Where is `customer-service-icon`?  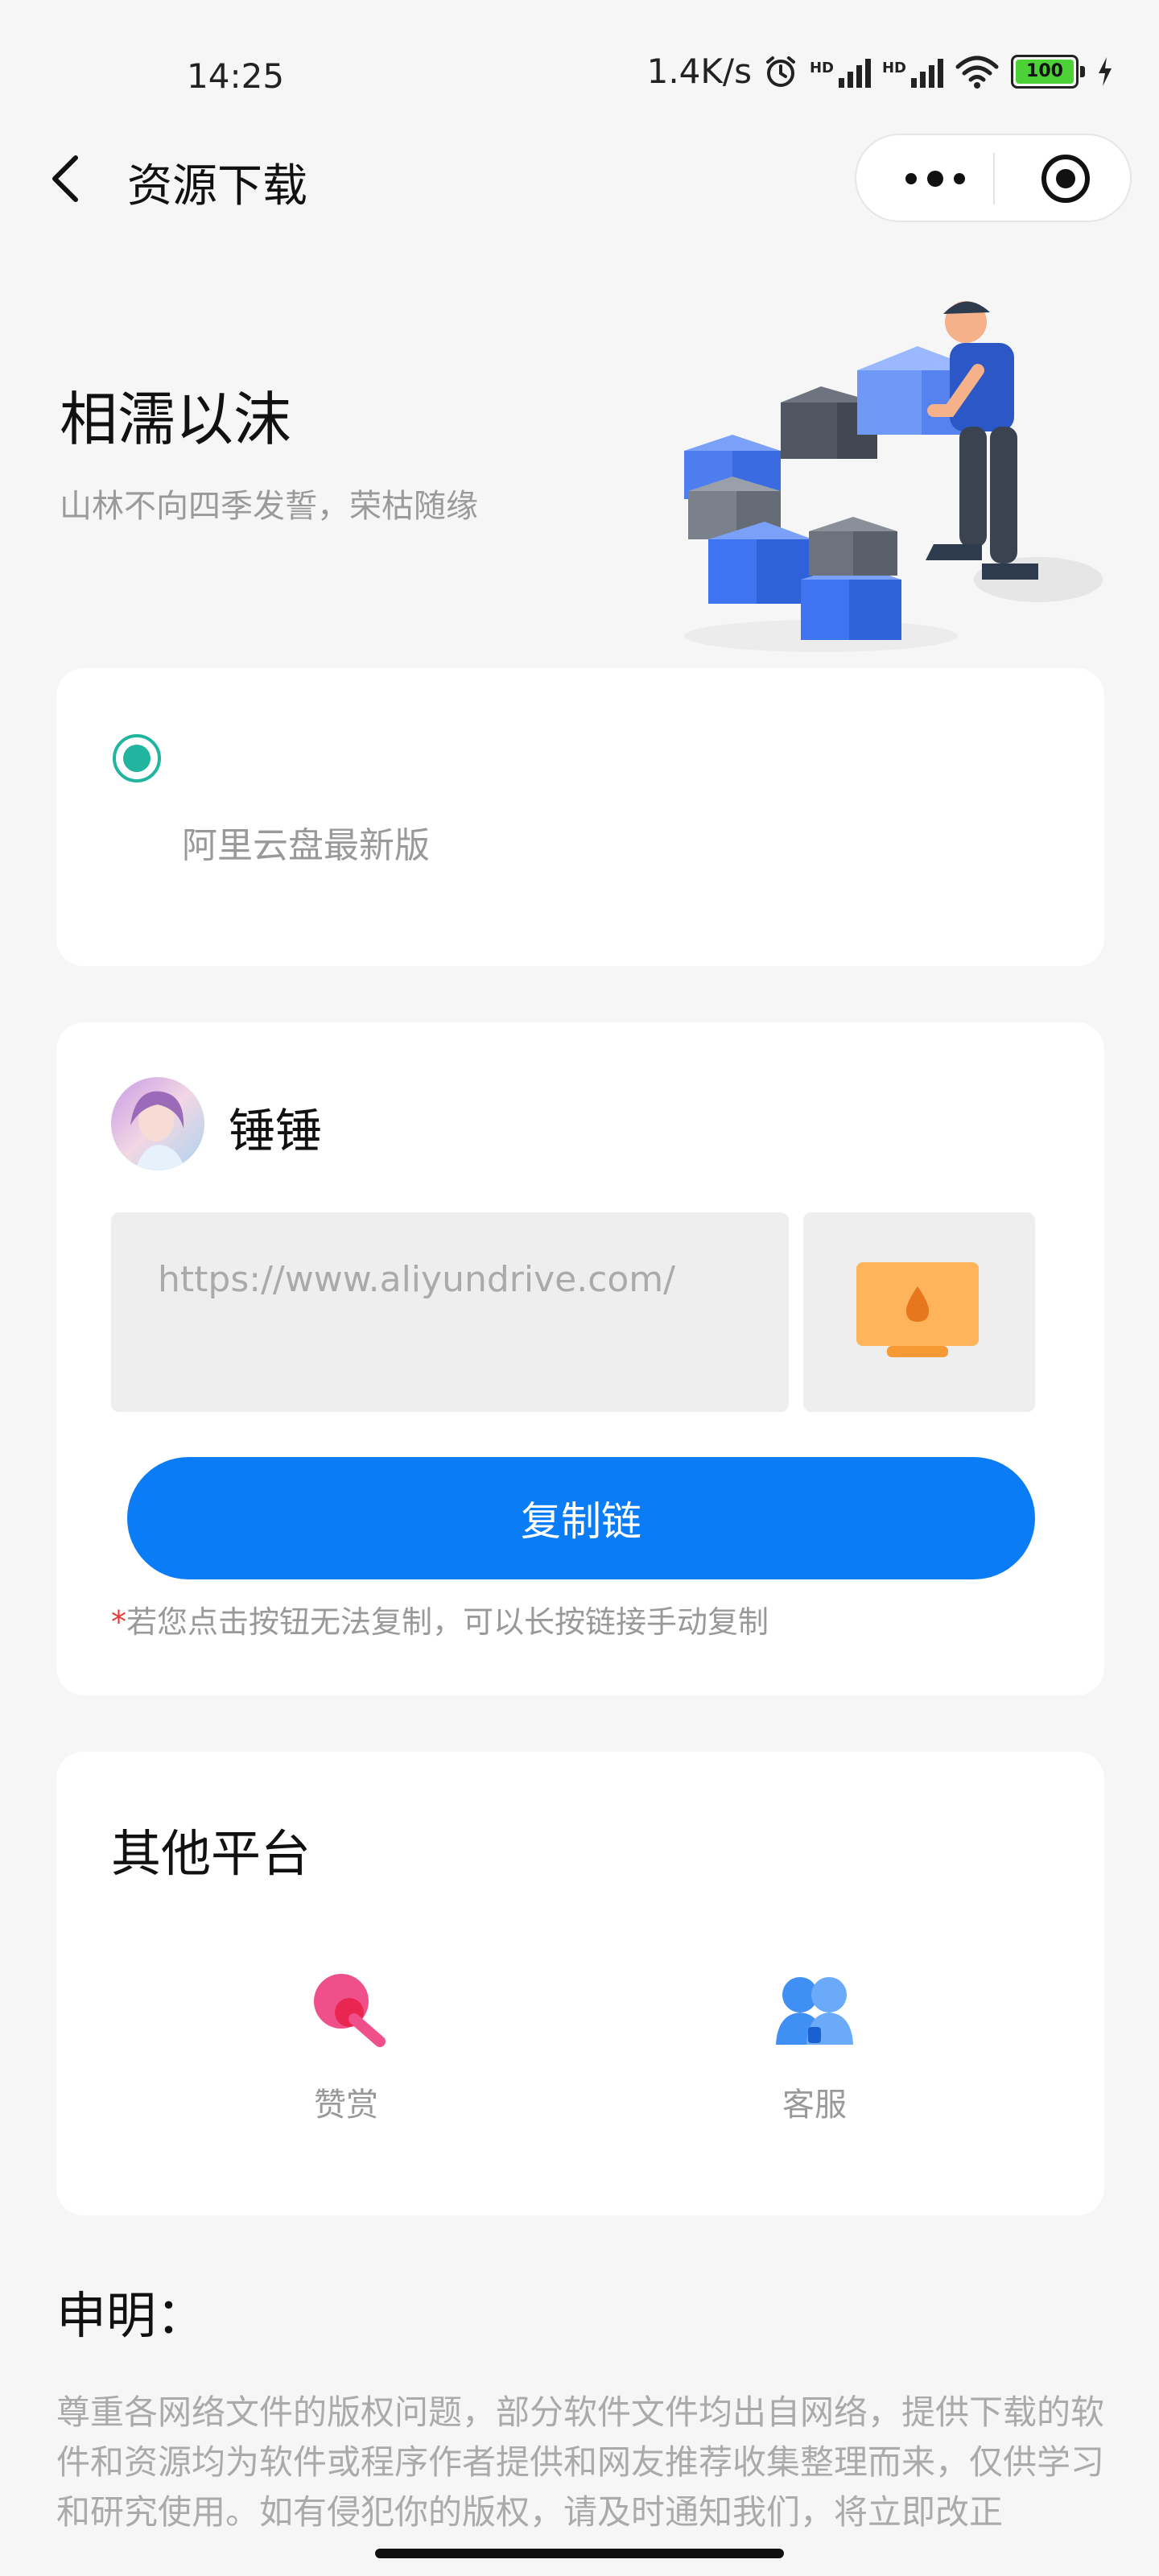 customer-service-icon is located at coordinates (814, 2011).